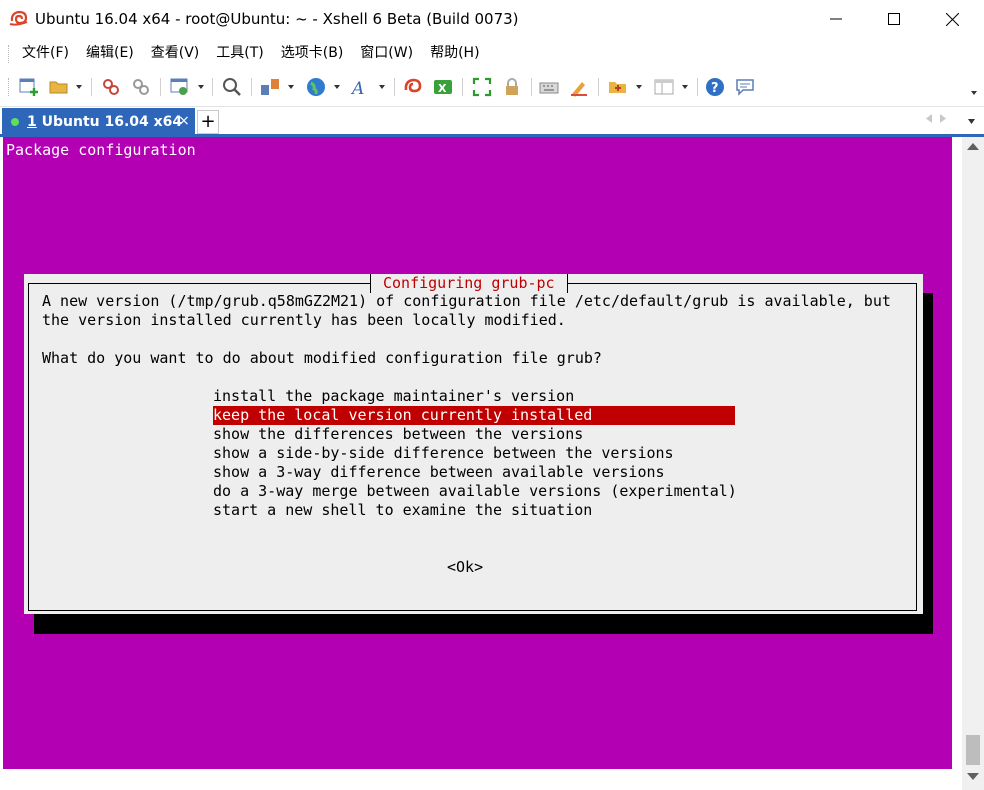  Describe the element at coordinates (579, 87) in the screenshot. I see `highlight-icon` at that location.